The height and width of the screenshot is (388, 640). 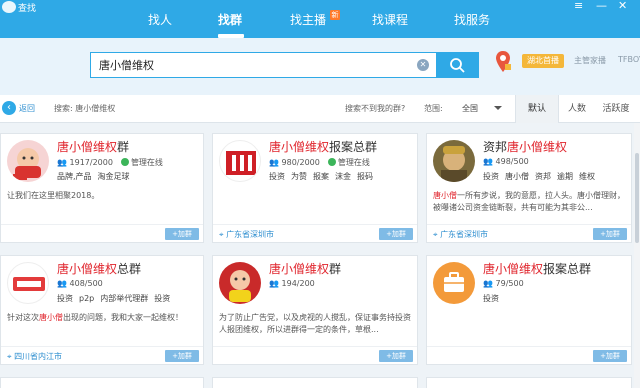 What do you see at coordinates (622, 6) in the screenshot?
I see `close-icon: ✕` at bounding box center [622, 6].